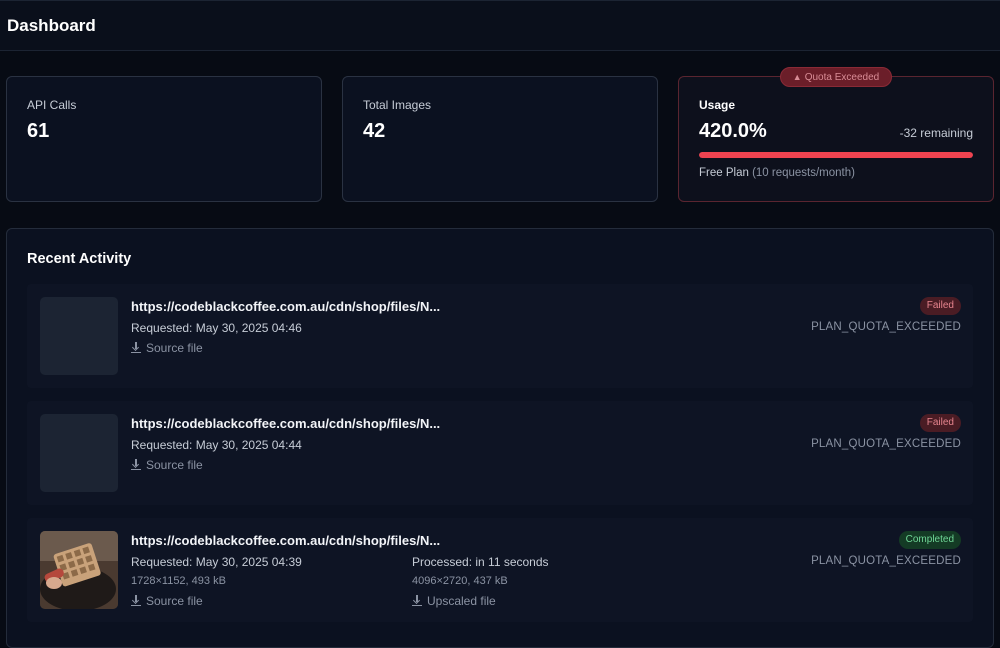 Image resolution: width=1000 pixels, height=648 pixels. Describe the element at coordinates (216, 445) in the screenshot. I see `requested-time: Requested: May 30, 2025 04:44` at that location.